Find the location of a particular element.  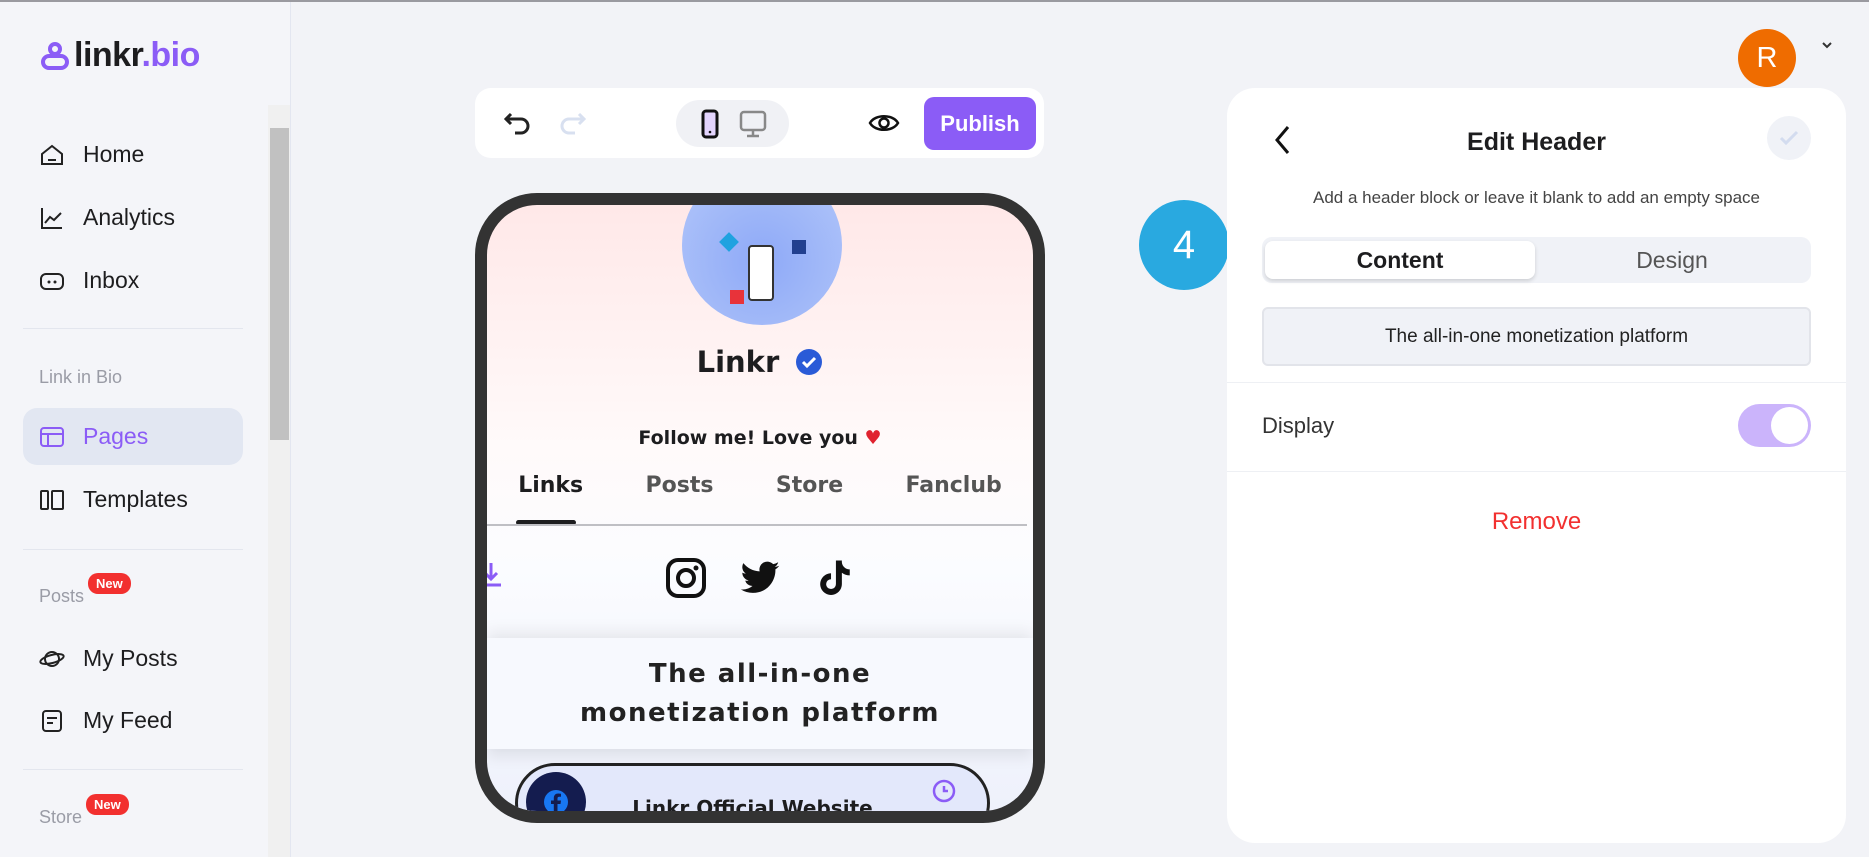

chevron-down-icon is located at coordinates (1827, 45).